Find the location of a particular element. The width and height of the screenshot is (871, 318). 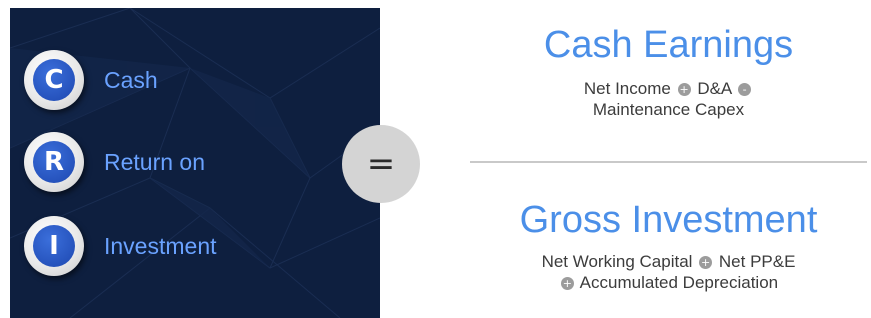

gross-investment-formula-line1: Net Working Capital + Net PP&E is located at coordinates (668, 261).